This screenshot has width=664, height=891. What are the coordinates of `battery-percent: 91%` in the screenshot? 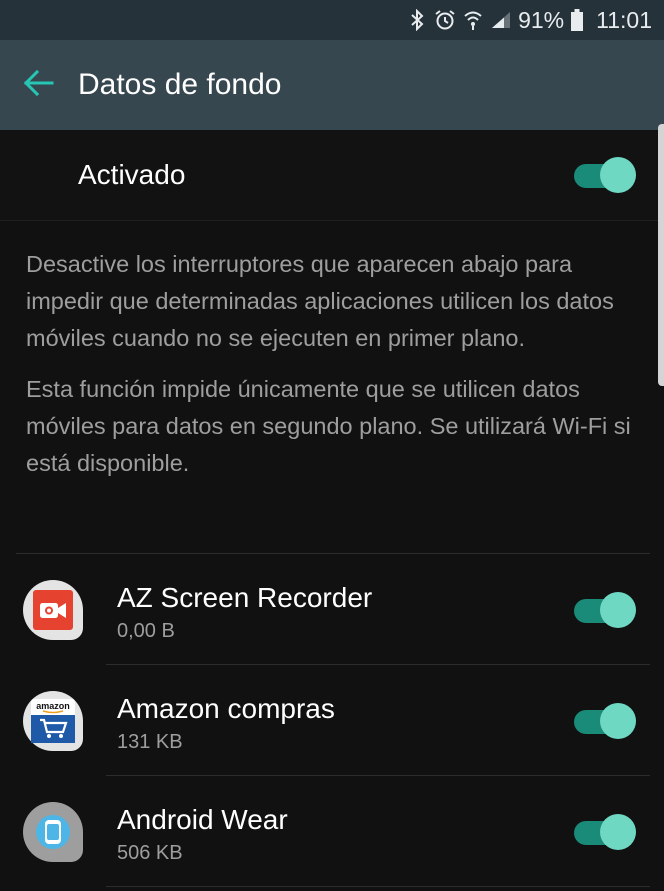 It's located at (541, 19).